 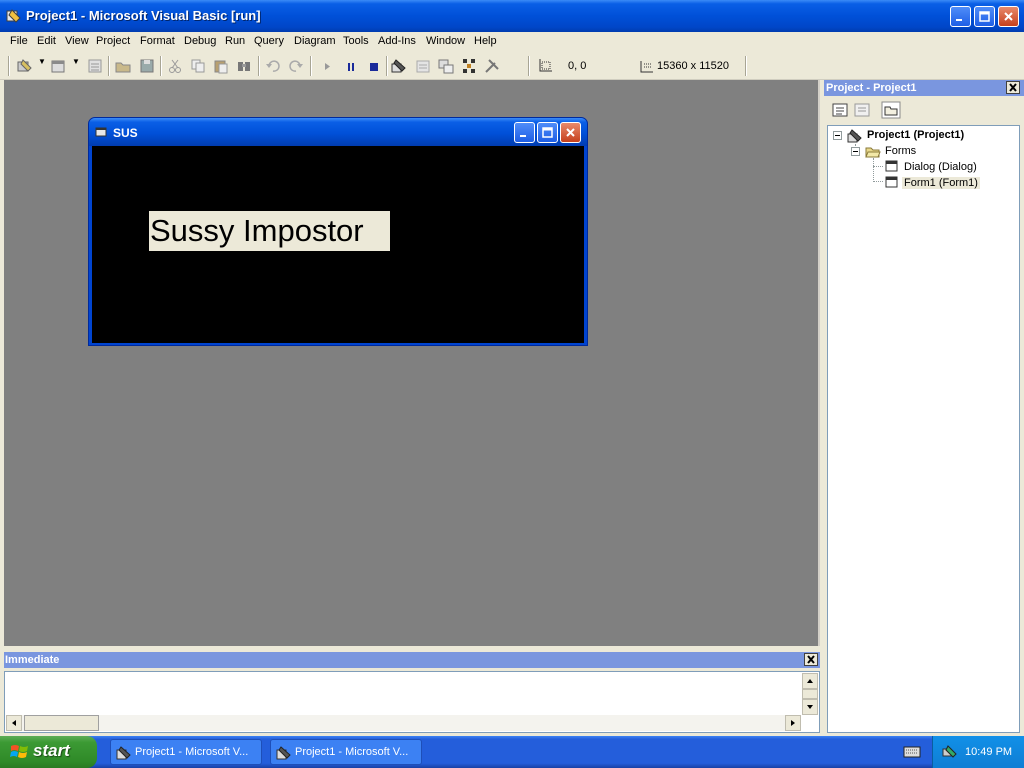 What do you see at coordinates (397, 41) in the screenshot?
I see `menu-add-ins: Add-Ins` at bounding box center [397, 41].